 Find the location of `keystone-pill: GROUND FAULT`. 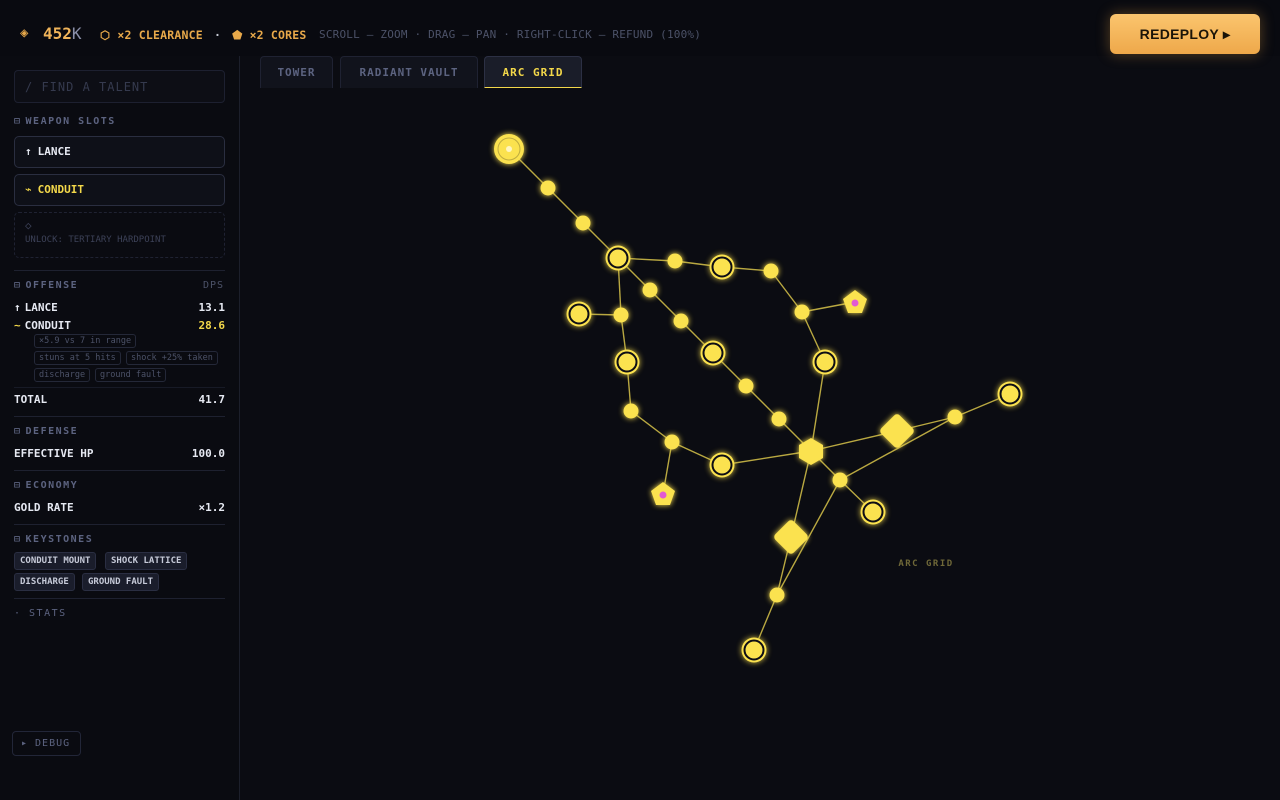

keystone-pill: GROUND FAULT is located at coordinates (121, 582).